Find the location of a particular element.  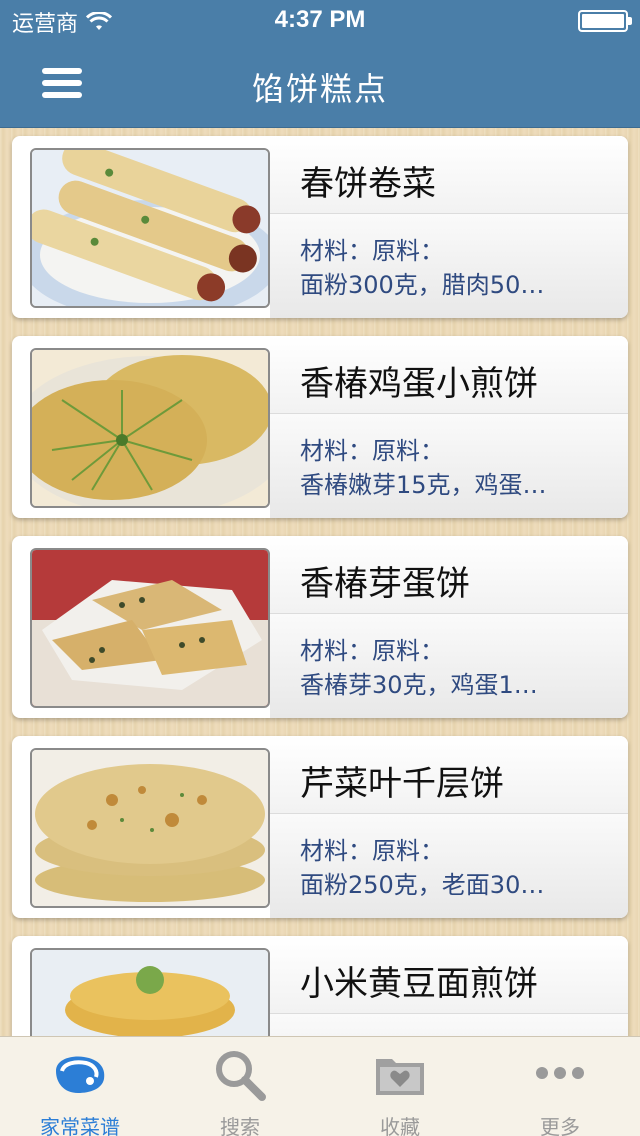

meat-icon is located at coordinates (80, 1074).